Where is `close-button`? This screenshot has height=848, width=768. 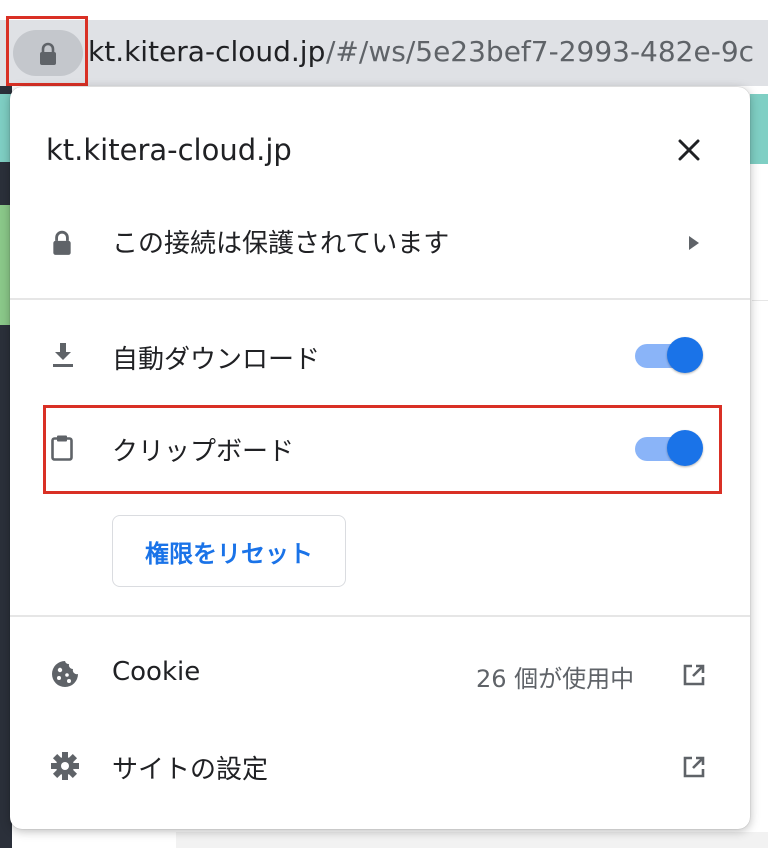
close-button is located at coordinates (689, 150).